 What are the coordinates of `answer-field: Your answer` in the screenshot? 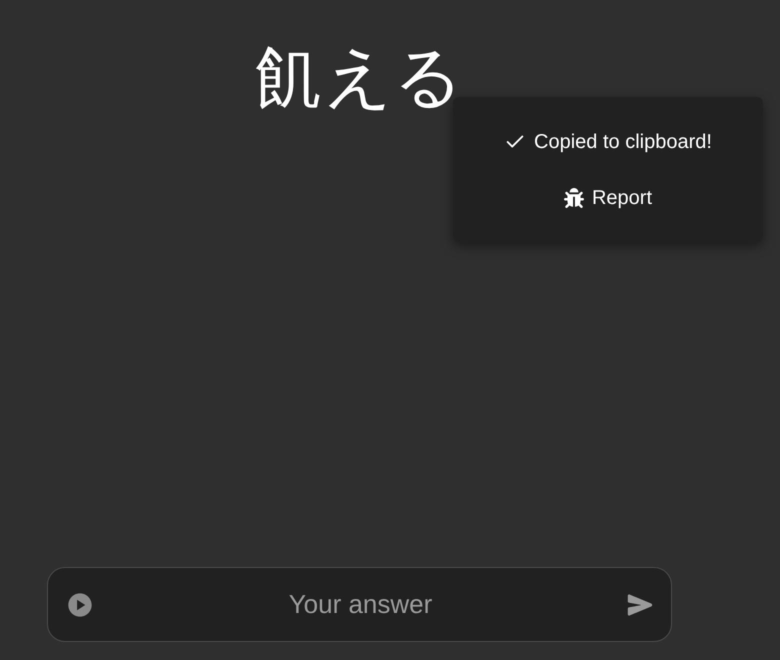 It's located at (360, 604).